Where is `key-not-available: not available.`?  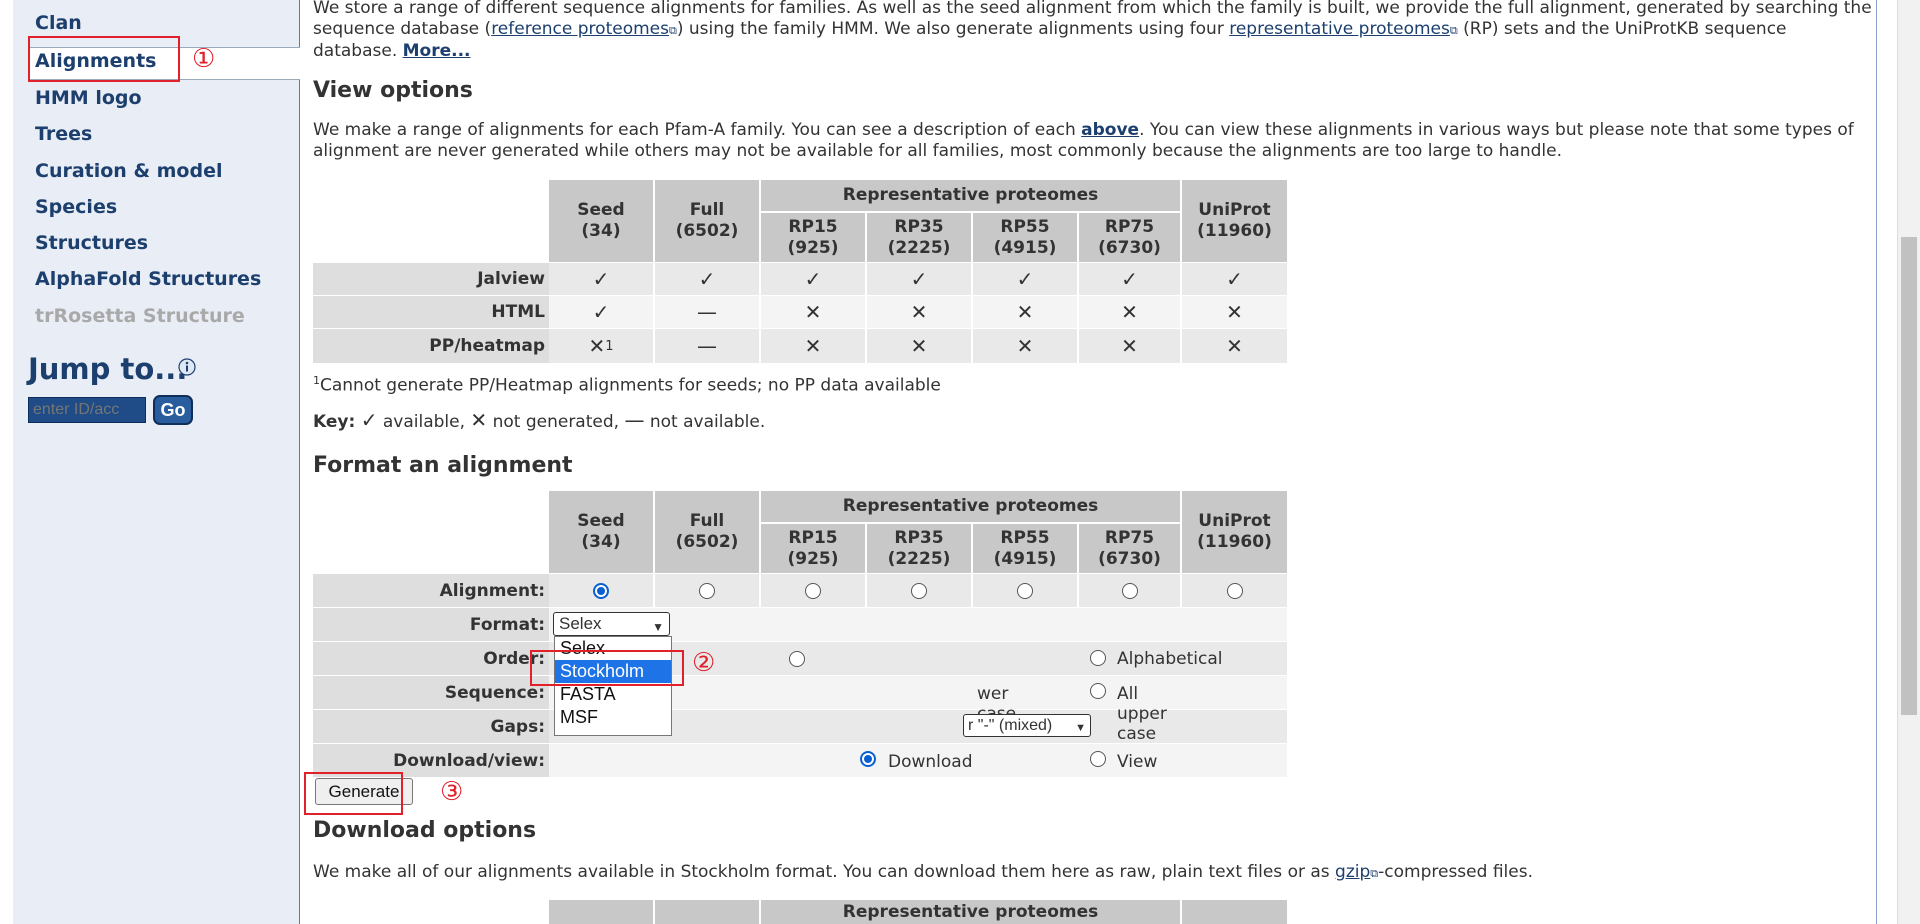
key-not-available: not available. is located at coordinates (707, 422).